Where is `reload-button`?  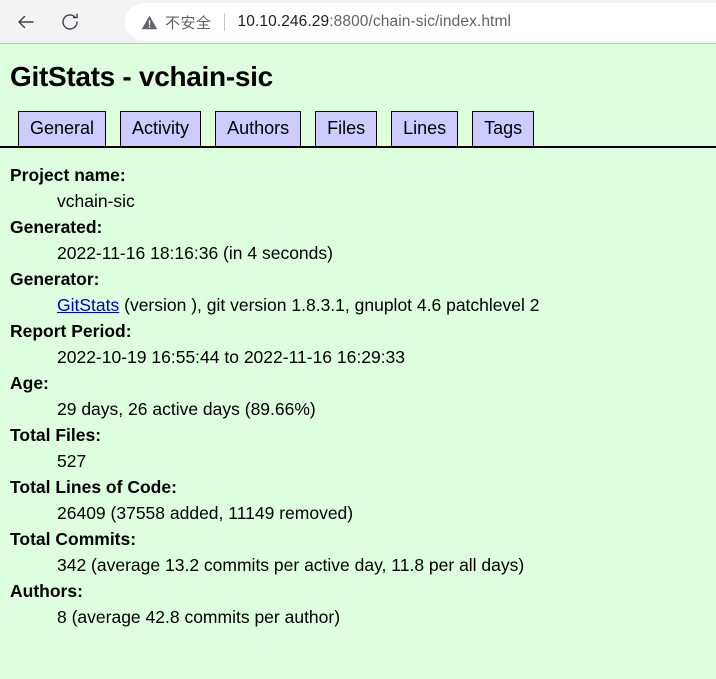
reload-button is located at coordinates (70, 22).